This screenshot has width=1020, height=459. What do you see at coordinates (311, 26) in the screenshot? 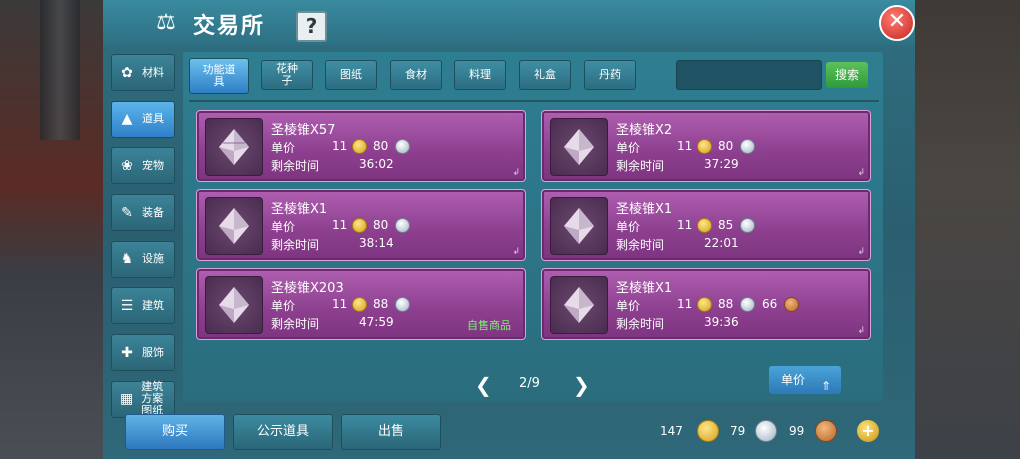
I see `help-button: ?` at bounding box center [311, 26].